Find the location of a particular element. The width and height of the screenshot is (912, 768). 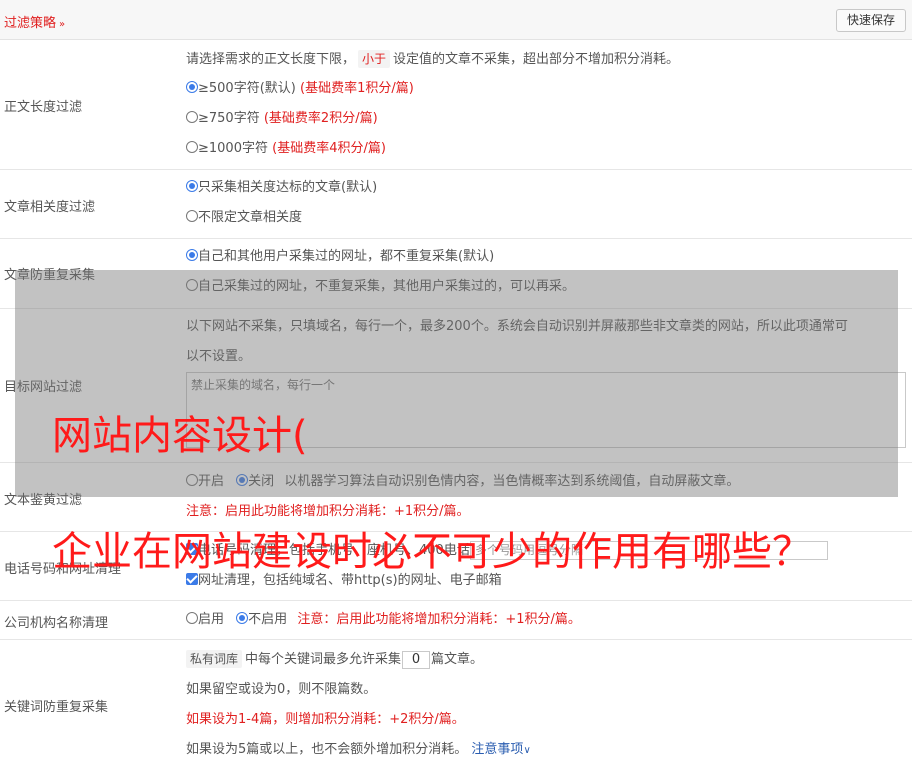

private-lexicon-pill: 私有词库 is located at coordinates (214, 659).